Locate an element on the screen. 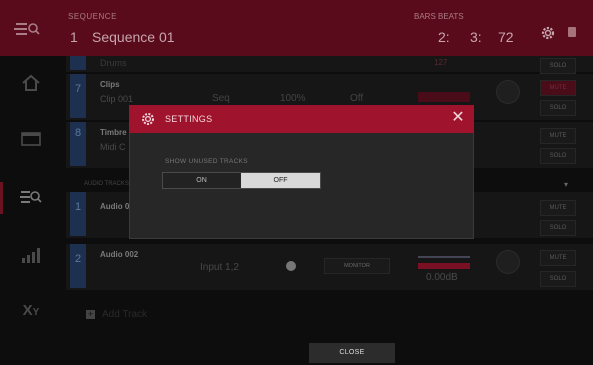 This screenshot has height=365, width=593. bottom-bar is located at coordinates (296, 352).